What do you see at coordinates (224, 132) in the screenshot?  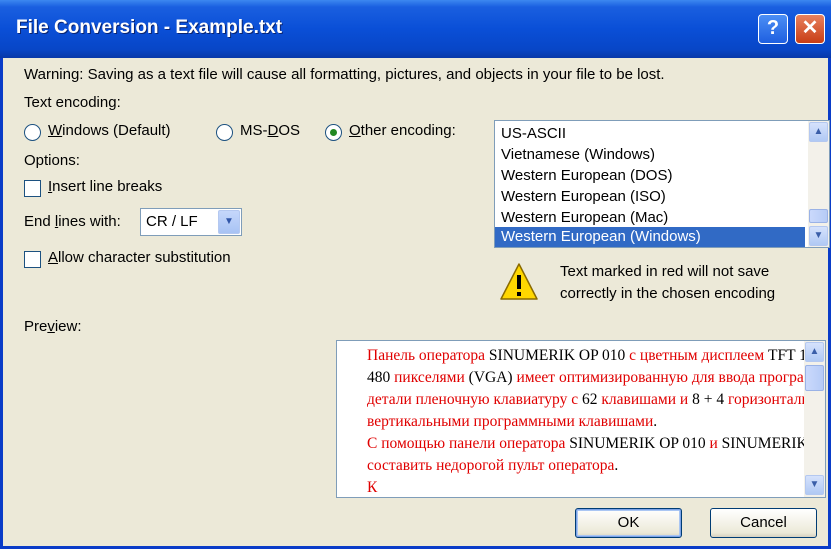 I see `radio-ms-dos` at bounding box center [224, 132].